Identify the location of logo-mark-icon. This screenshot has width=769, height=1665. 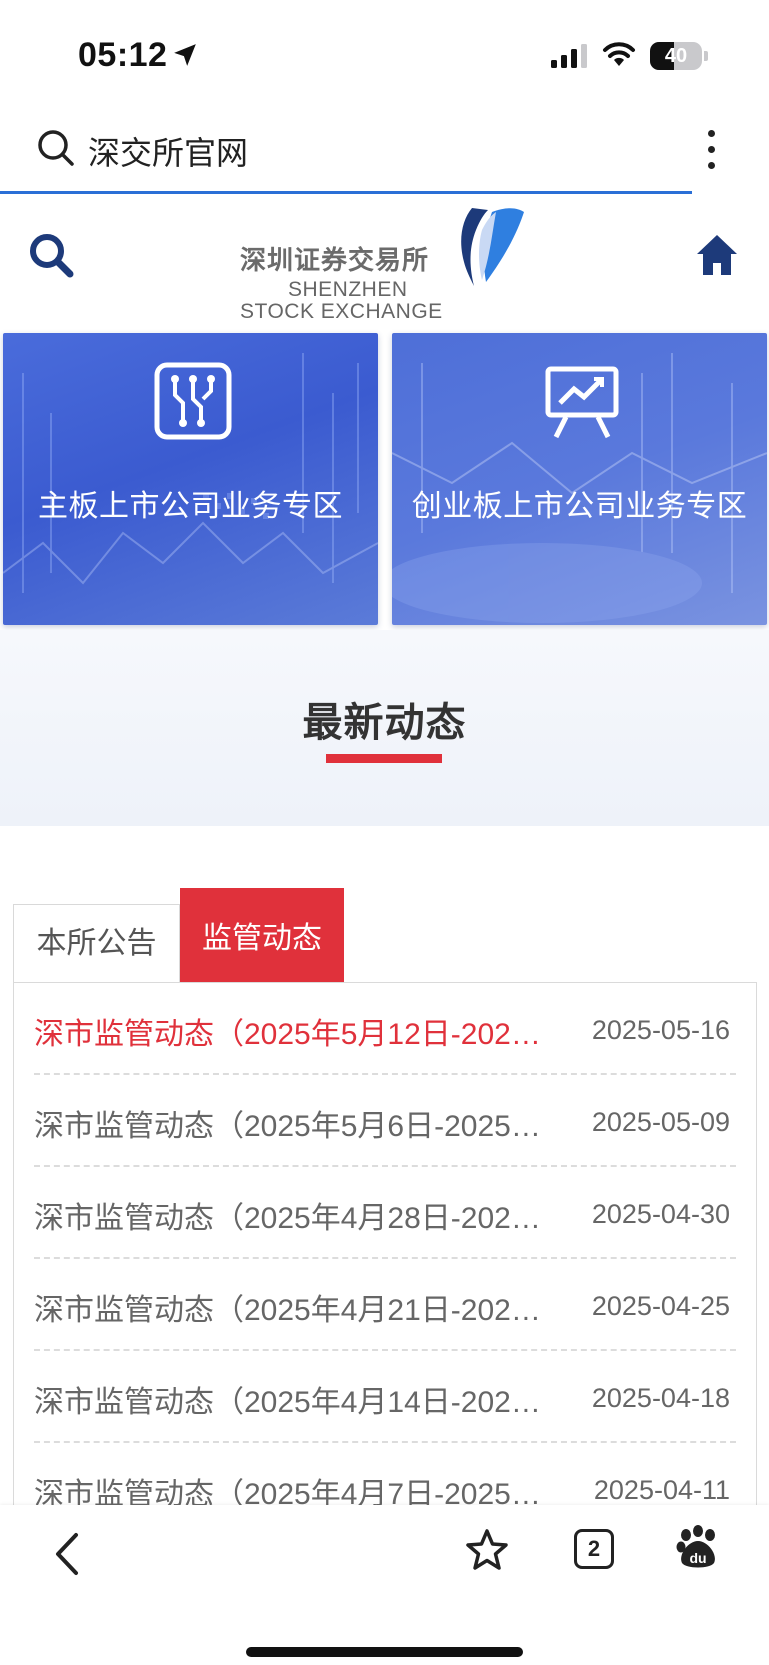
(492, 247).